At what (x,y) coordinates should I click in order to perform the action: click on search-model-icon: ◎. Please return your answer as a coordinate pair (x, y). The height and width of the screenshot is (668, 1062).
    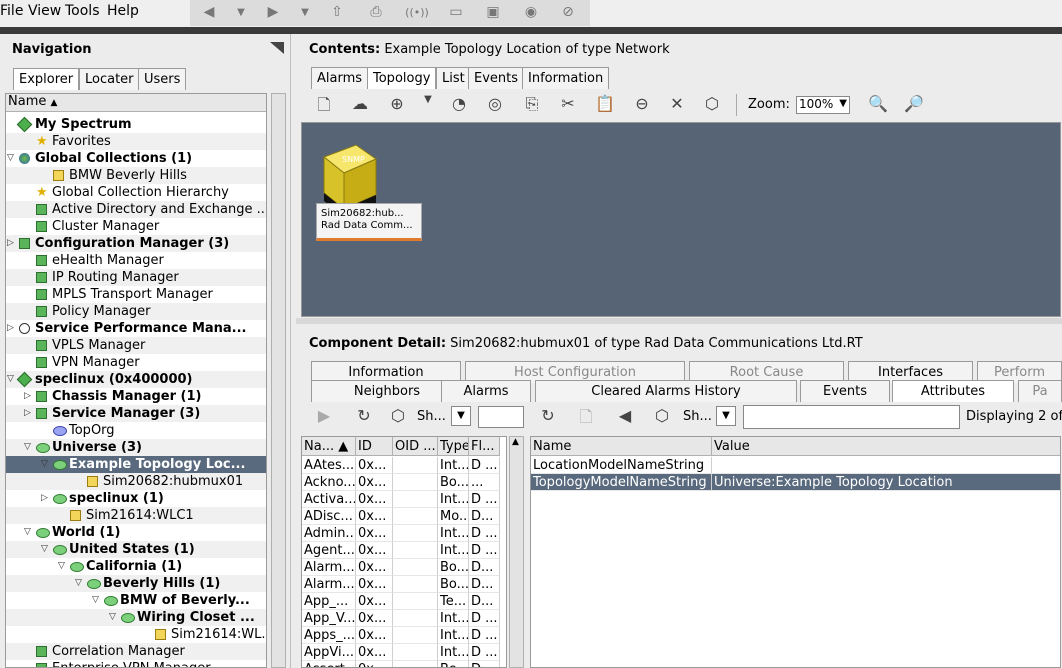
    Looking at the image, I should click on (495, 105).